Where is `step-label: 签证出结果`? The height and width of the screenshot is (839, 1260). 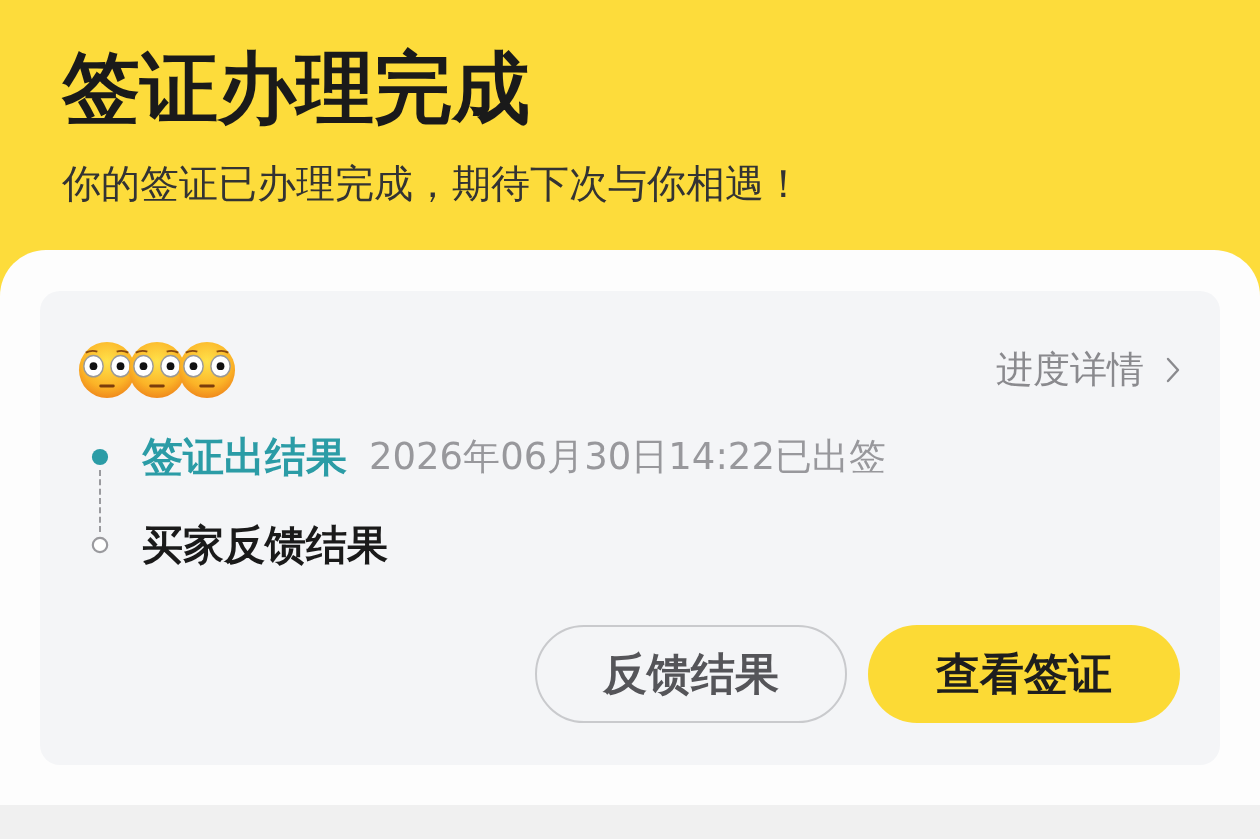 step-label: 签证出结果 is located at coordinates (244, 457).